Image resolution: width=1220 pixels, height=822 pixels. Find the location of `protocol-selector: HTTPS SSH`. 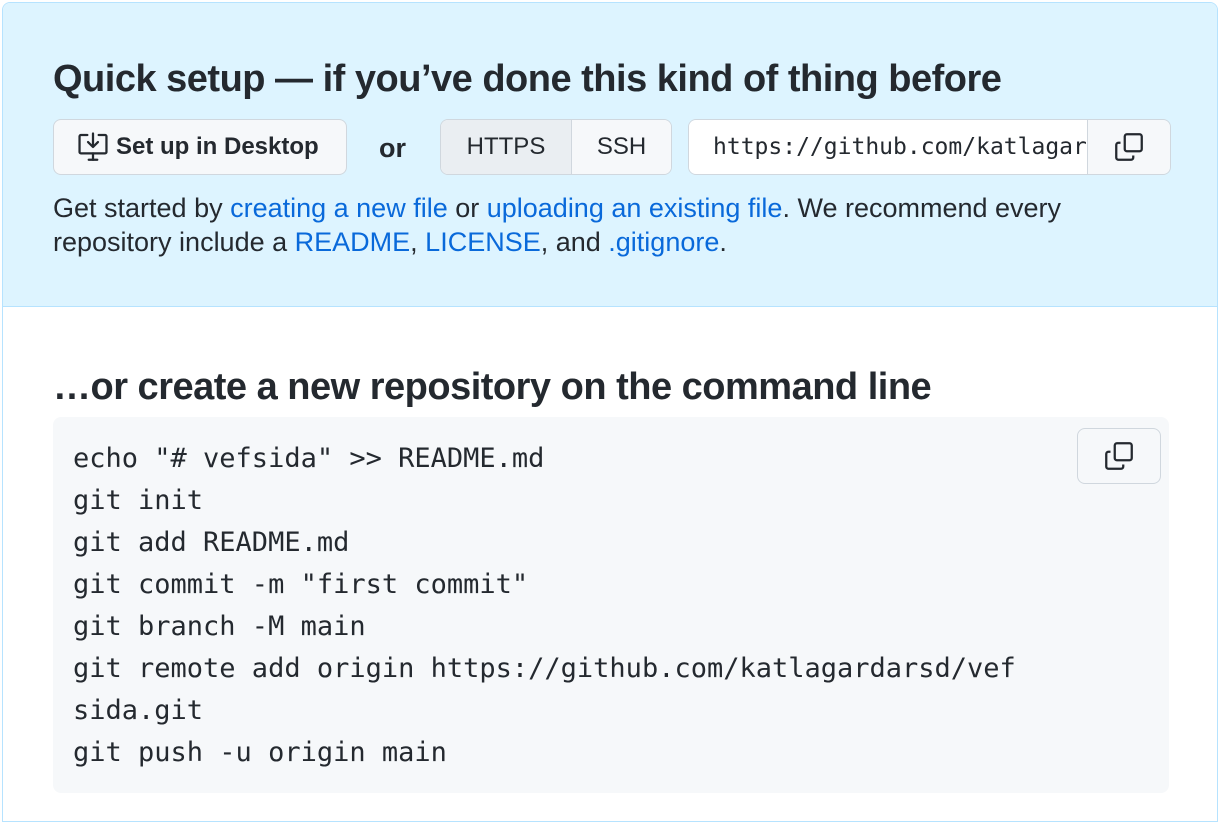

protocol-selector: HTTPS SSH is located at coordinates (556, 147).